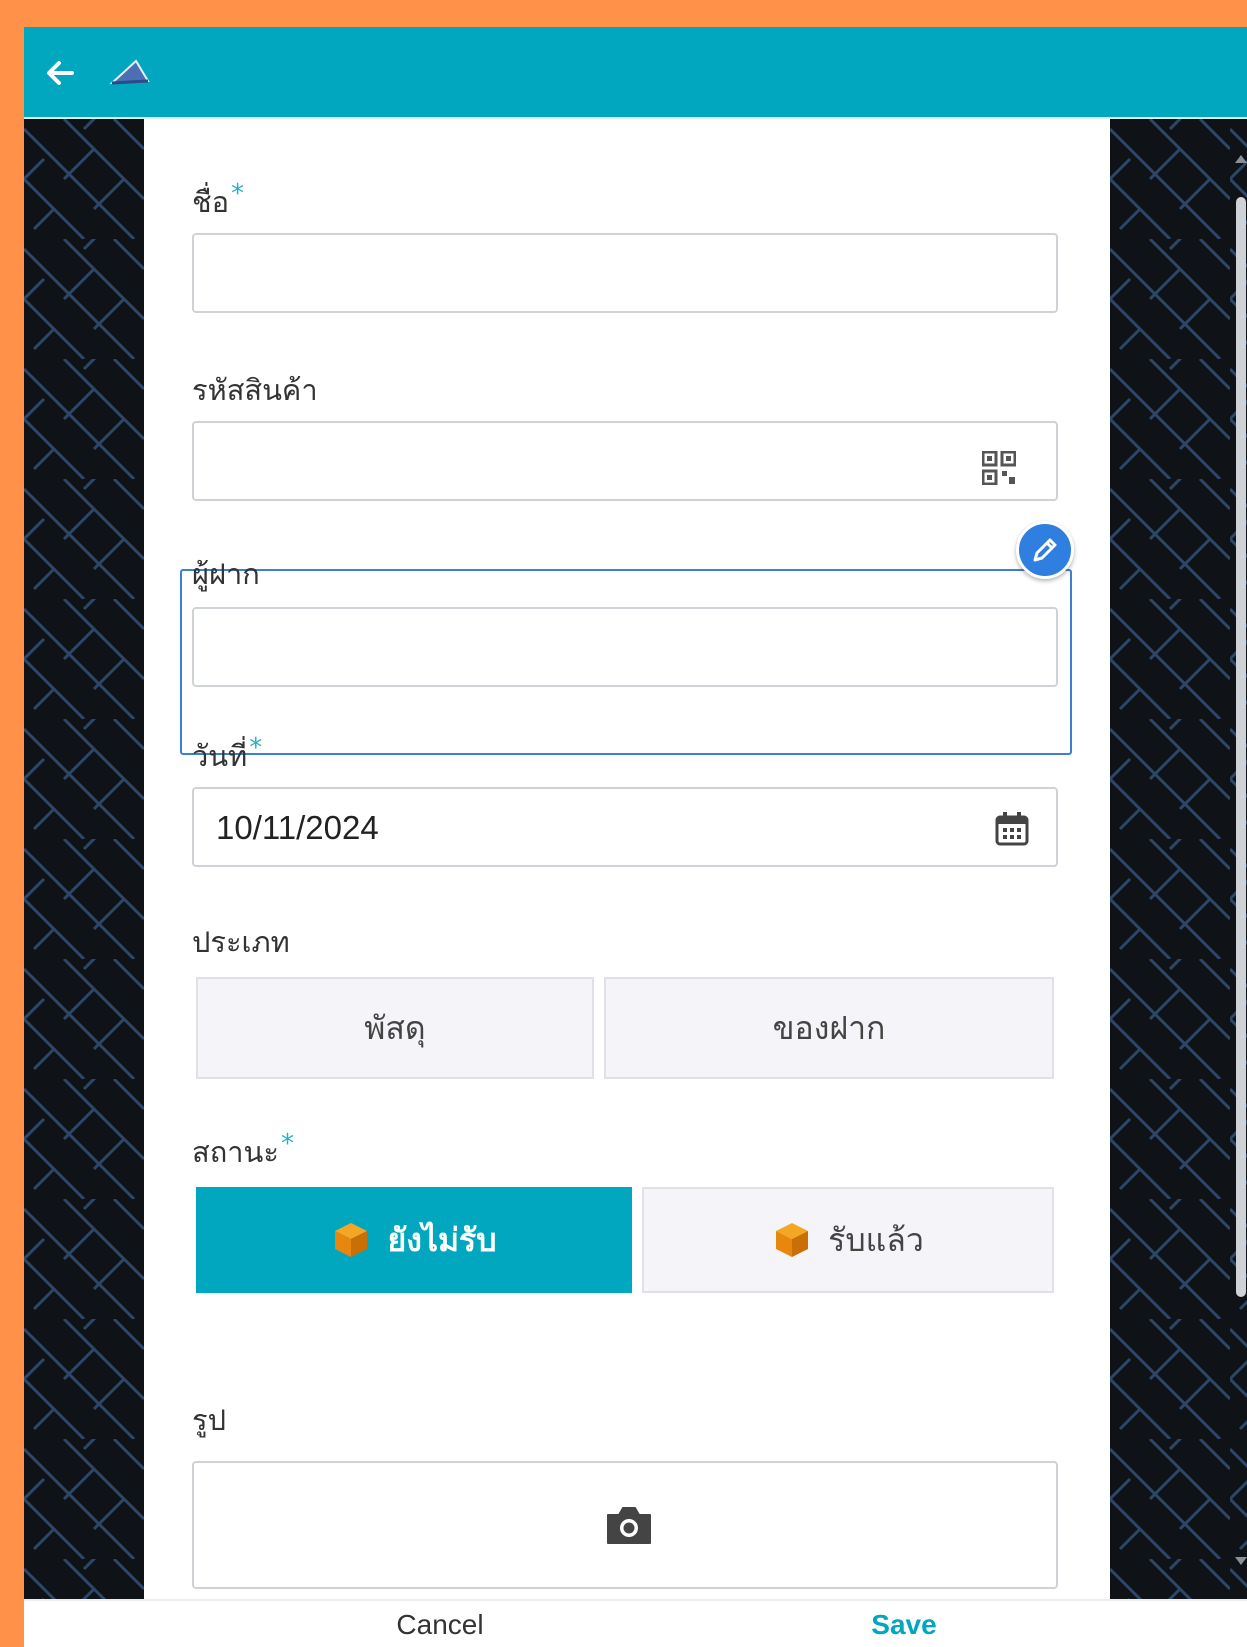 The height and width of the screenshot is (1647, 1247). I want to click on cancel-button: Cancel, so click(440, 1624).